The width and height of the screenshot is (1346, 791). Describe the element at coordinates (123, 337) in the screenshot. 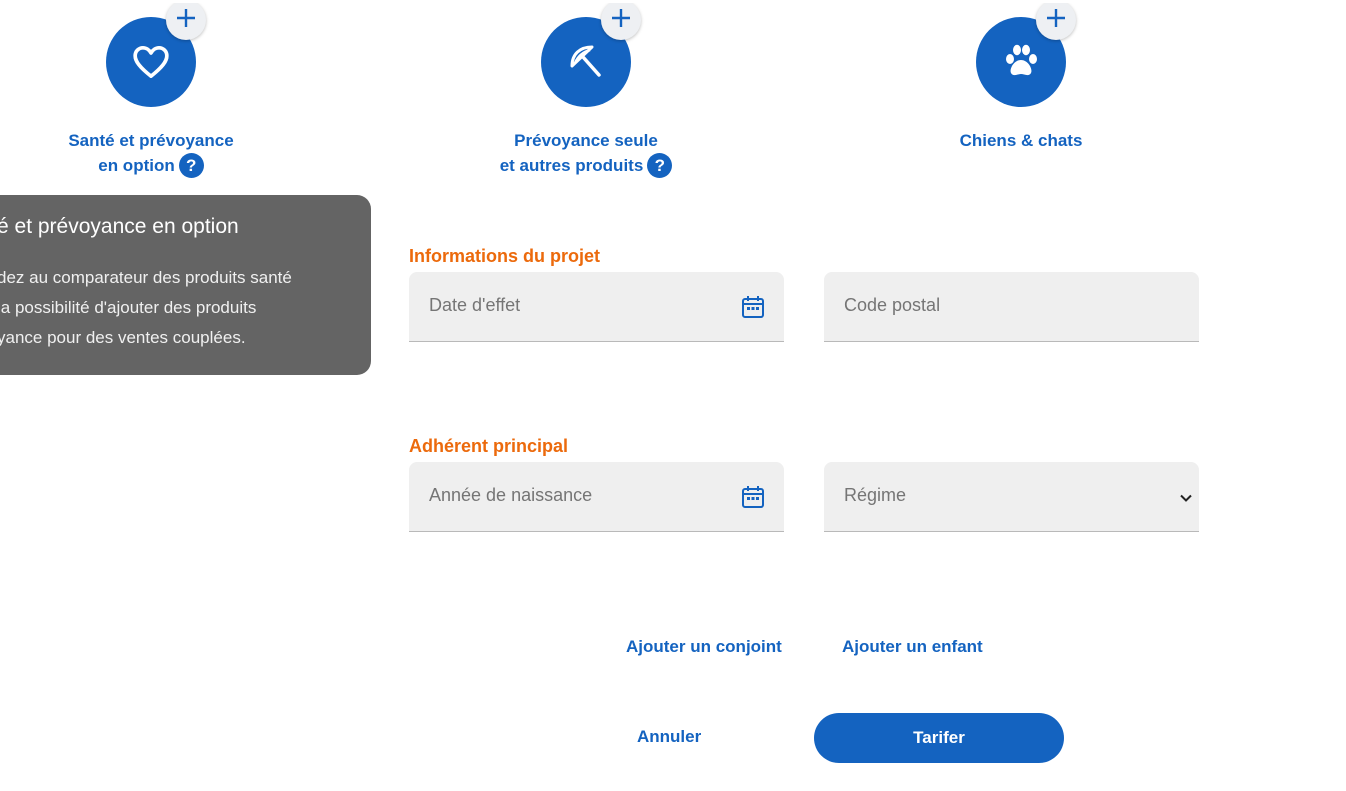

I see `tooltip-line: yance pour des ventes couplées.` at that location.